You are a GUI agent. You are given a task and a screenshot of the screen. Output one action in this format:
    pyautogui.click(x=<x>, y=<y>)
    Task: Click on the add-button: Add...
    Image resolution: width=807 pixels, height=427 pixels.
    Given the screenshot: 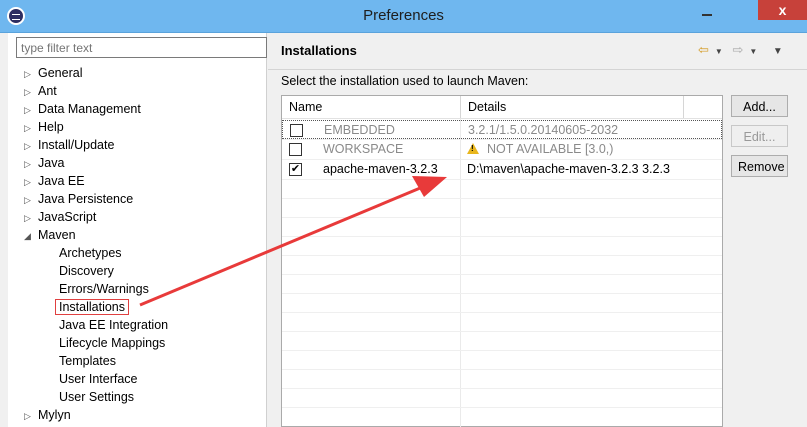 What is the action you would take?
    pyautogui.click(x=759, y=106)
    